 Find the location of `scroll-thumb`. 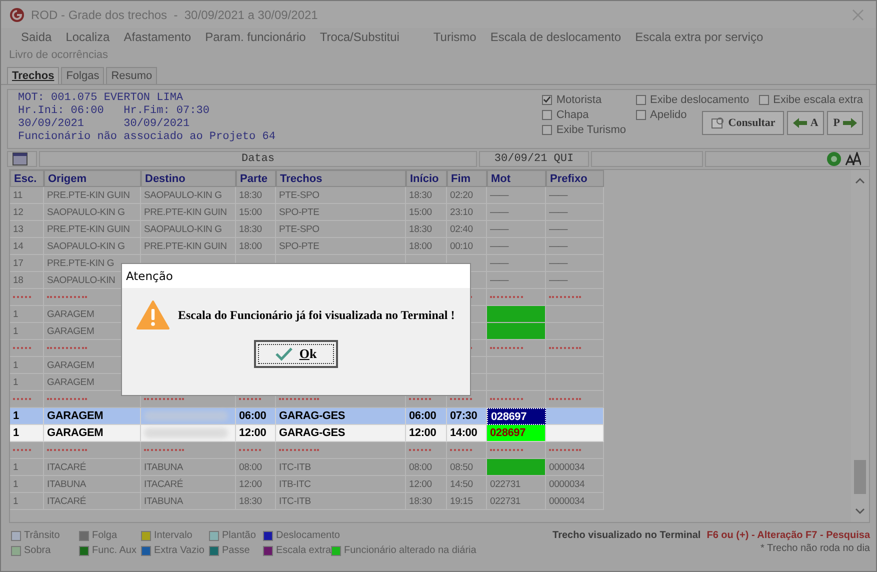

scroll-thumb is located at coordinates (860, 477).